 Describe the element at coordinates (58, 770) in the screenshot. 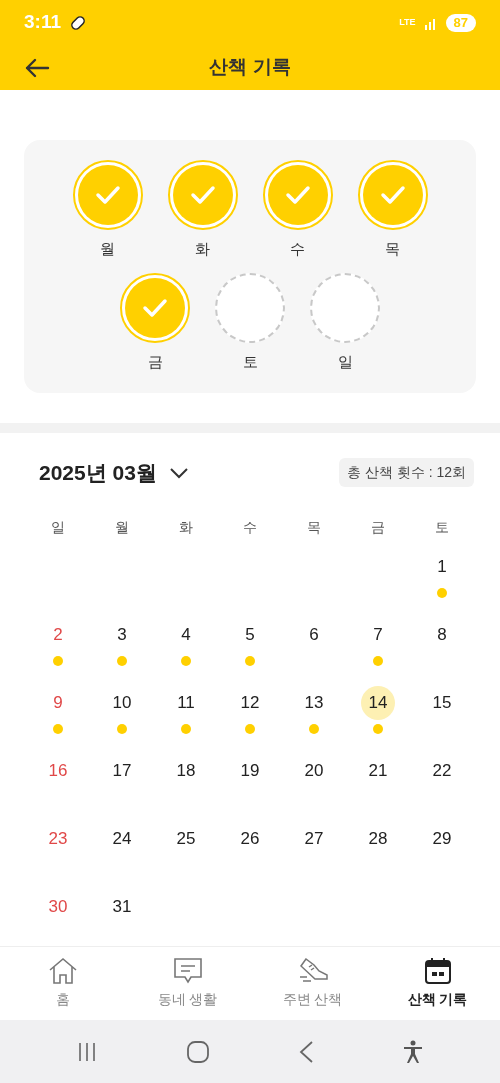

I see `calendar-day: 16` at that location.